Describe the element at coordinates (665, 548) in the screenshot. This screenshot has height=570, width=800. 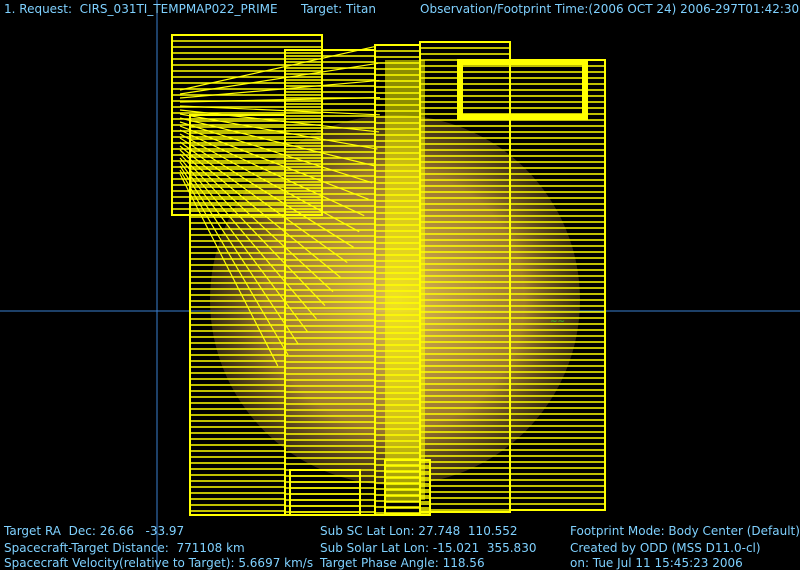
I see `created-by: Created by ODD (MSS D11.0-cl)` at that location.